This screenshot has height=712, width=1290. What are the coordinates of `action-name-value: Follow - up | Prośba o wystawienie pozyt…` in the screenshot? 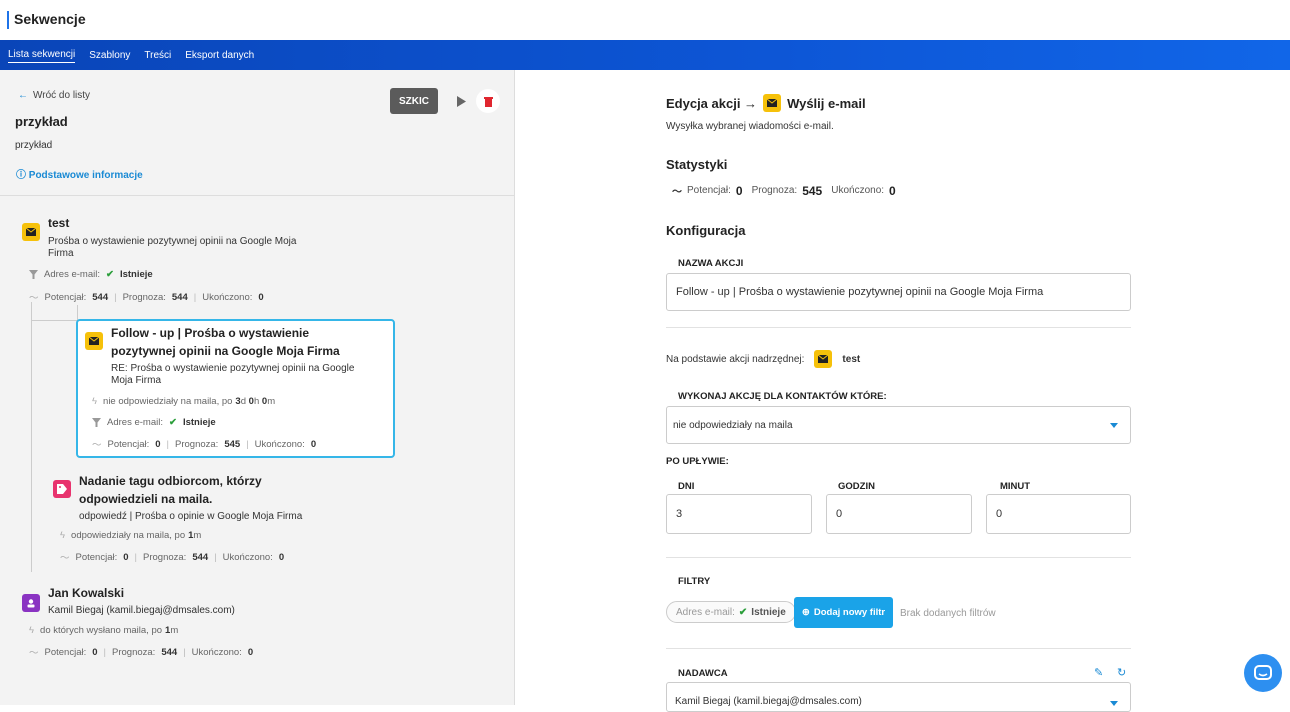 It's located at (860, 292).